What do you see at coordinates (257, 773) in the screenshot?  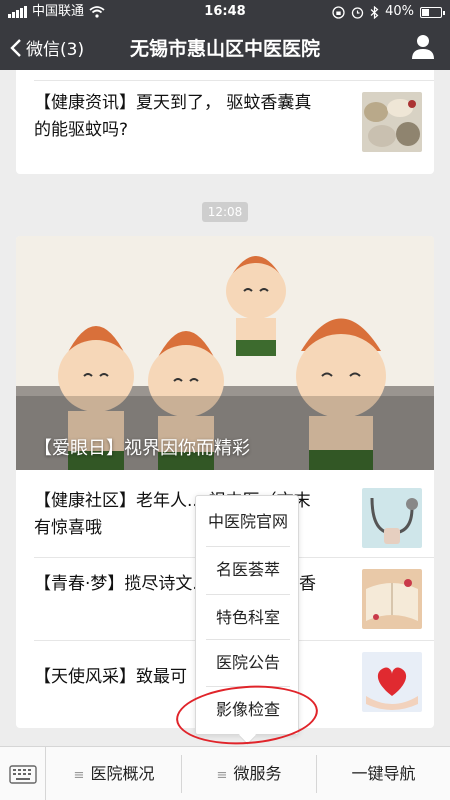 I see `menu-label: 微服务` at bounding box center [257, 773].